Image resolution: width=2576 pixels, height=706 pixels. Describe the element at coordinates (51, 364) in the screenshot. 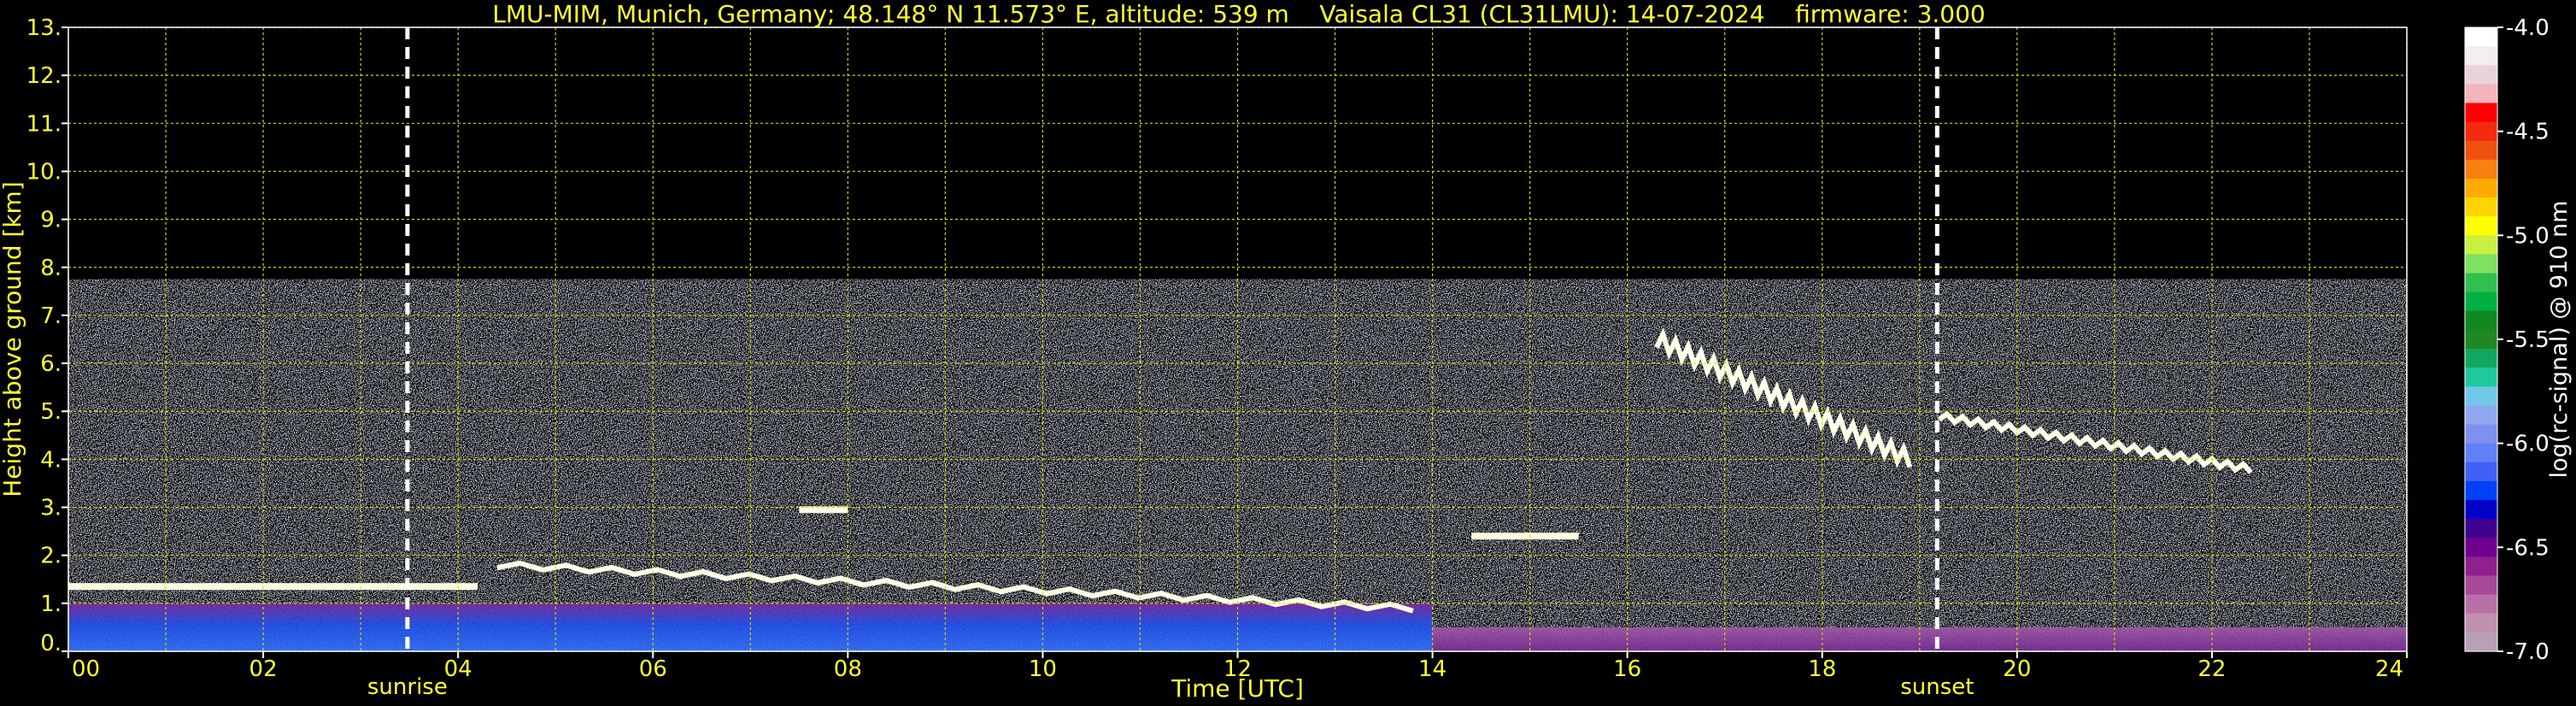

I see `y-tick-label: 6.` at that location.